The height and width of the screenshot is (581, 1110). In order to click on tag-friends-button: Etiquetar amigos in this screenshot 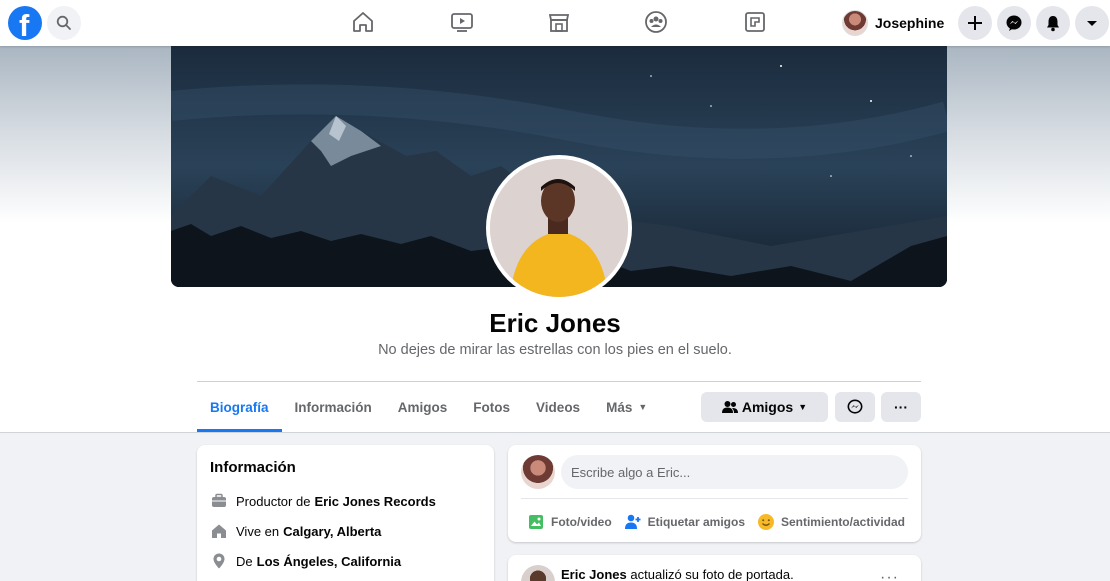, I will do `click(684, 522)`.